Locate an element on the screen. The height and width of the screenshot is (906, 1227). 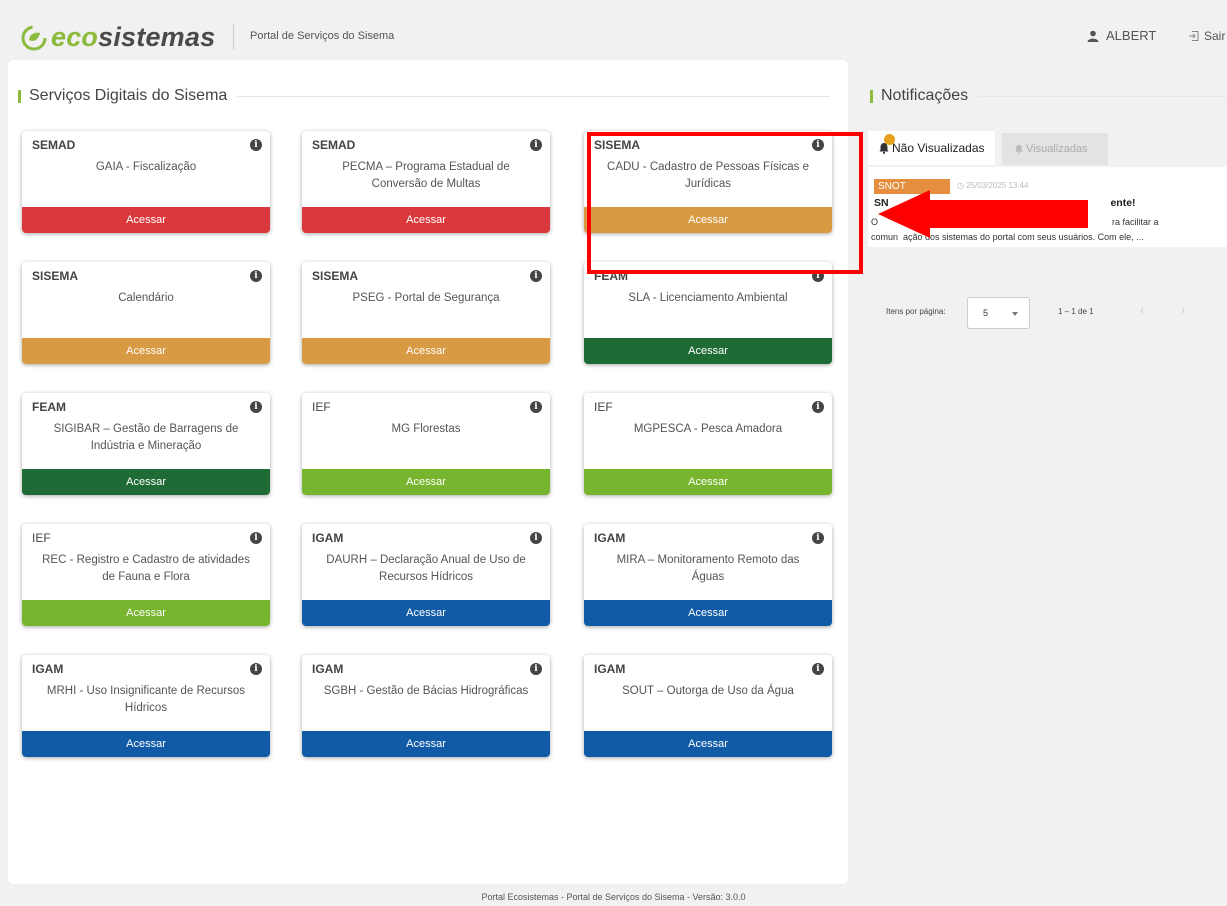
chevron-down-icon is located at coordinates (1015, 314).